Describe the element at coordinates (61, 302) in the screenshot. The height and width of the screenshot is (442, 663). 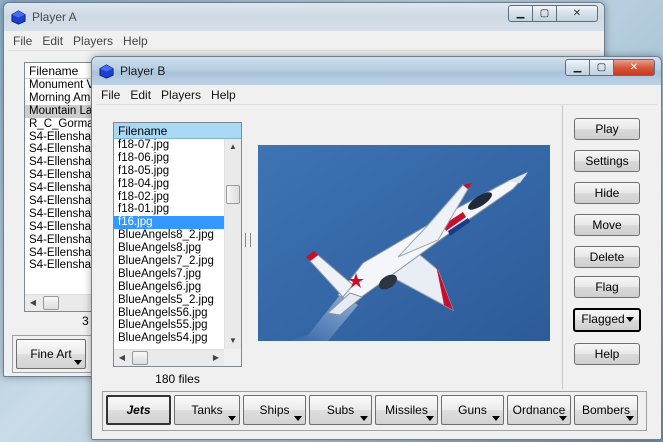
I see `horizontal-scrollbar: ◀` at that location.